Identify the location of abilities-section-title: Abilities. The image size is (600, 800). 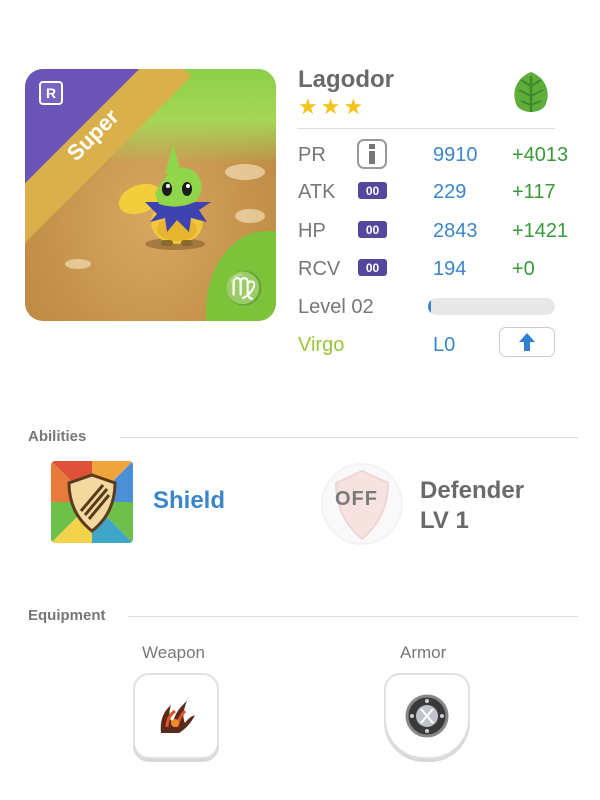
(57, 436).